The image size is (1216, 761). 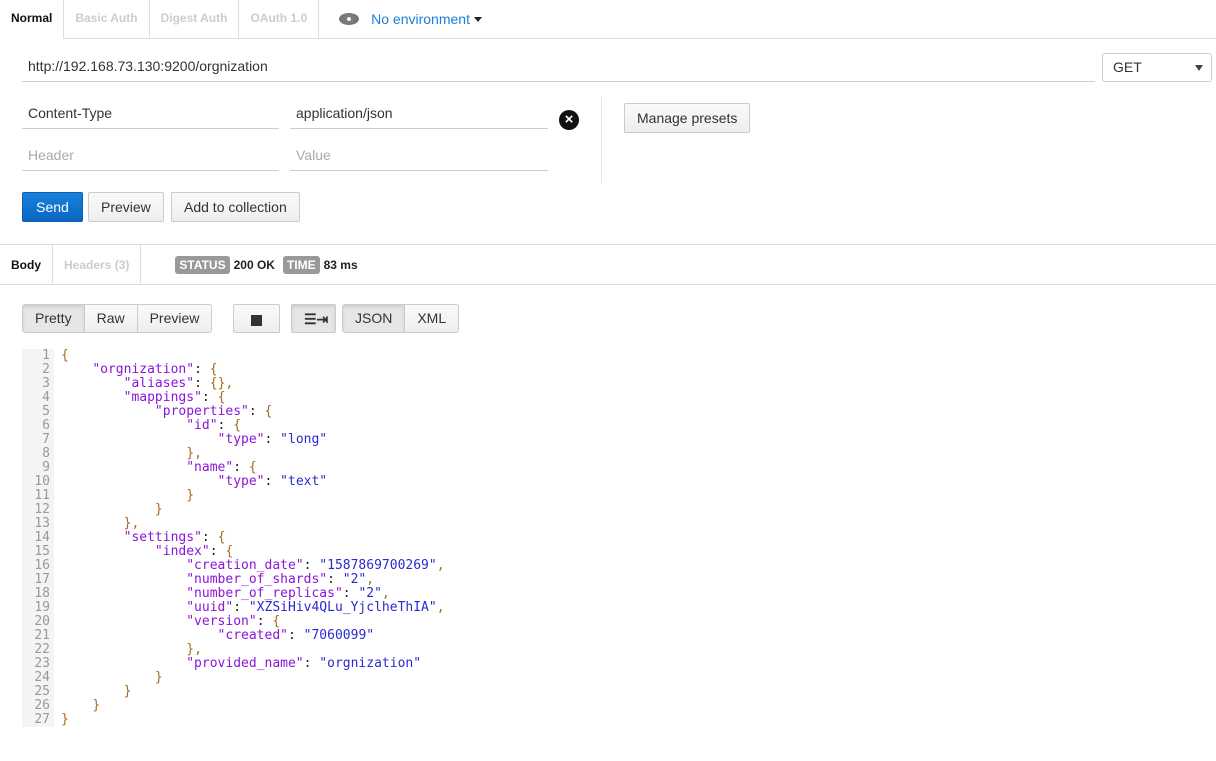 What do you see at coordinates (38, 440) in the screenshot?
I see `line-number: 7` at bounding box center [38, 440].